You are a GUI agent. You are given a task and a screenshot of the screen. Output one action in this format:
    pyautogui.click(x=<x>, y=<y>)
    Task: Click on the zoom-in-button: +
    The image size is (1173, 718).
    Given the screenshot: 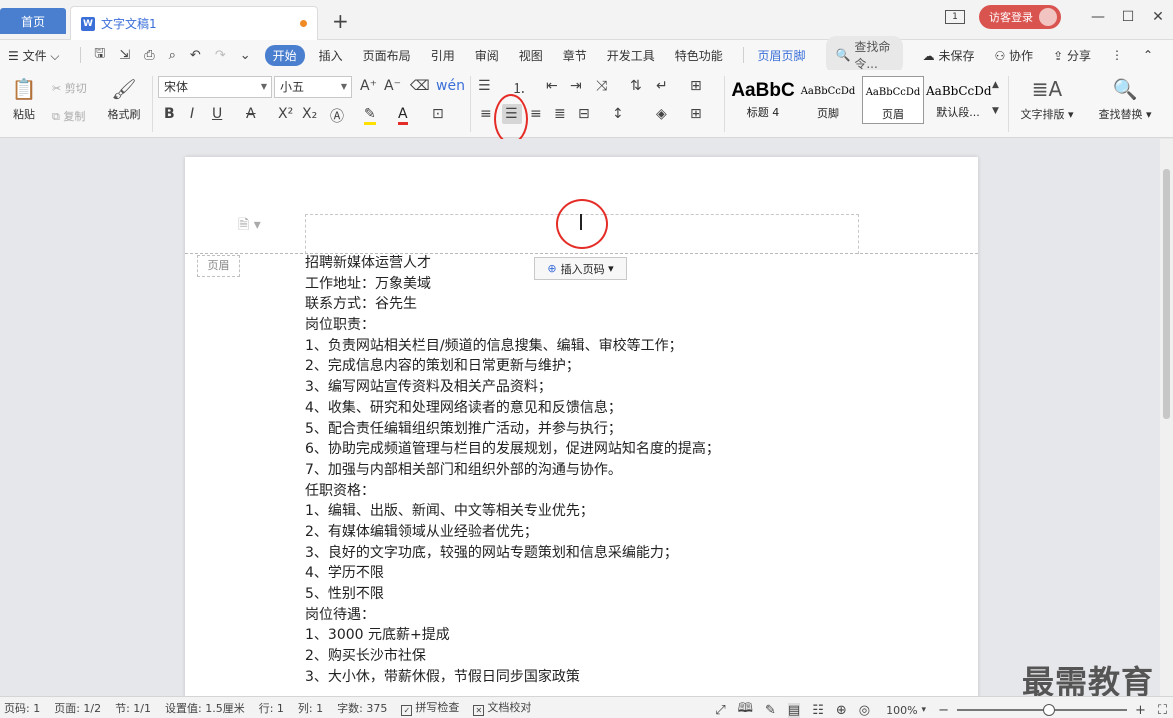 What is the action you would take?
    pyautogui.click(x=1140, y=710)
    